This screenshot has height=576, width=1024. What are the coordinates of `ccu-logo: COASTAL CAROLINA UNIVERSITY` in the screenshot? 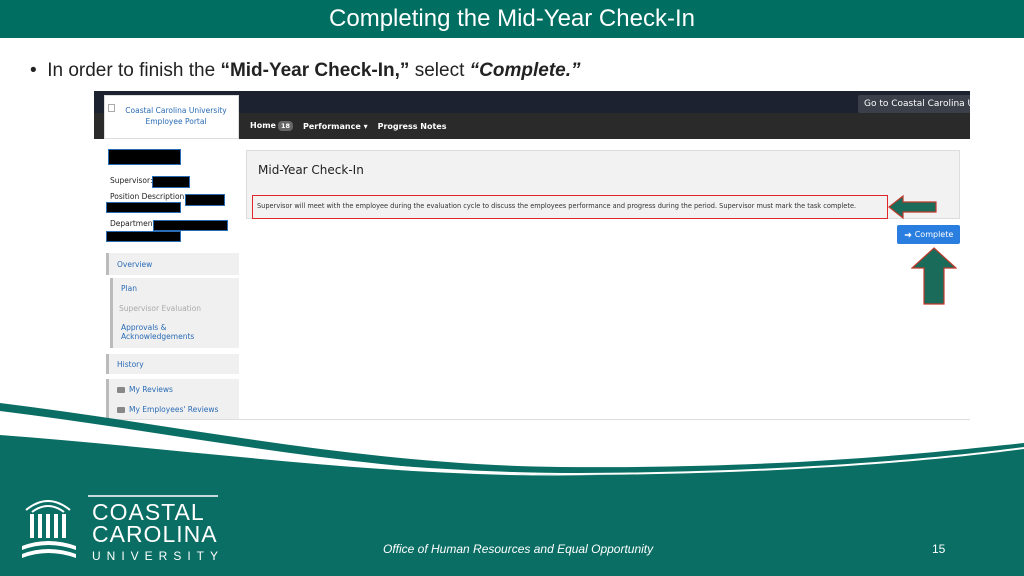 It's located at (122, 529).